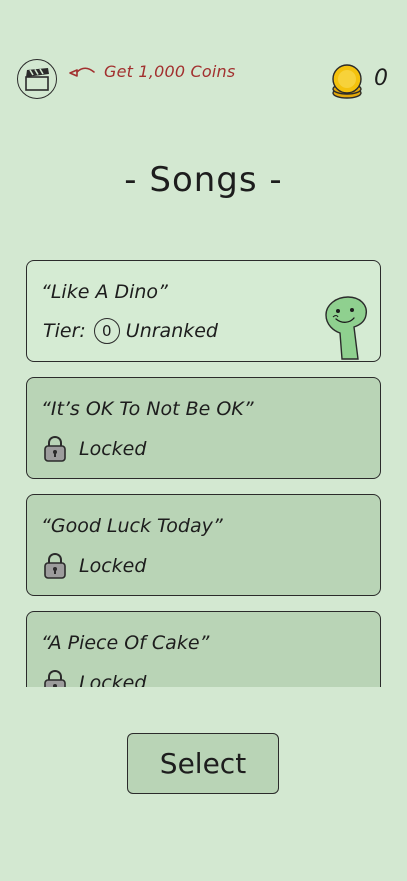 Image resolution: width=407 pixels, height=881 pixels. Describe the element at coordinates (104, 292) in the screenshot. I see `song-title: “Like A Dino”` at that location.